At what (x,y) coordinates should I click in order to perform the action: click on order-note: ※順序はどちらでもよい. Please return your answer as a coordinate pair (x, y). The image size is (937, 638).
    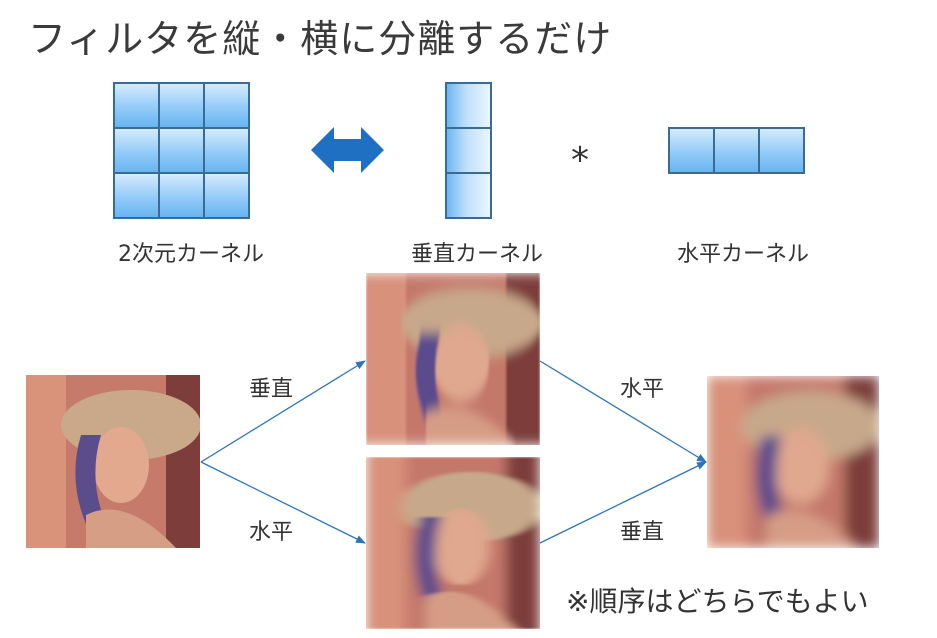
    Looking at the image, I should click on (717, 601).